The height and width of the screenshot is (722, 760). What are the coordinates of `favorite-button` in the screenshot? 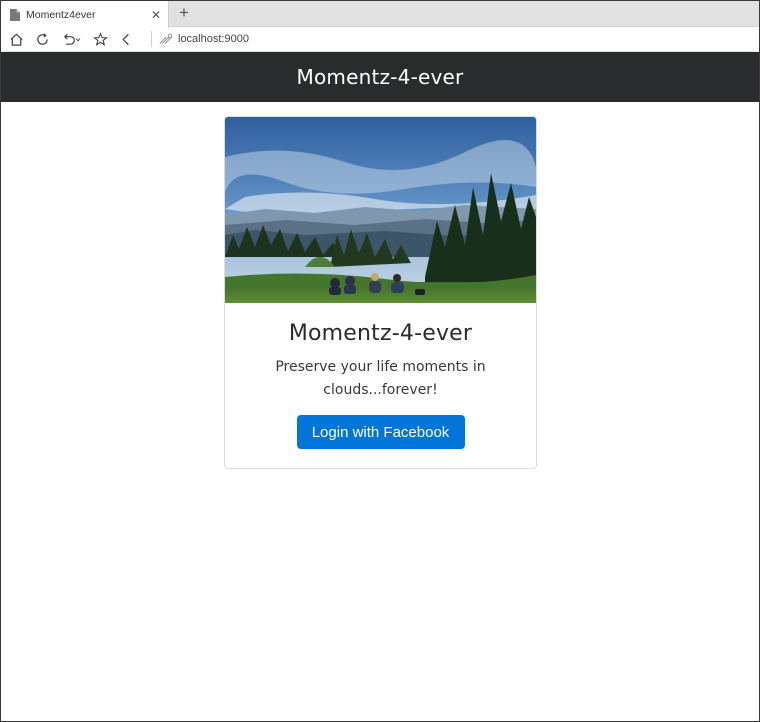 It's located at (100, 39).